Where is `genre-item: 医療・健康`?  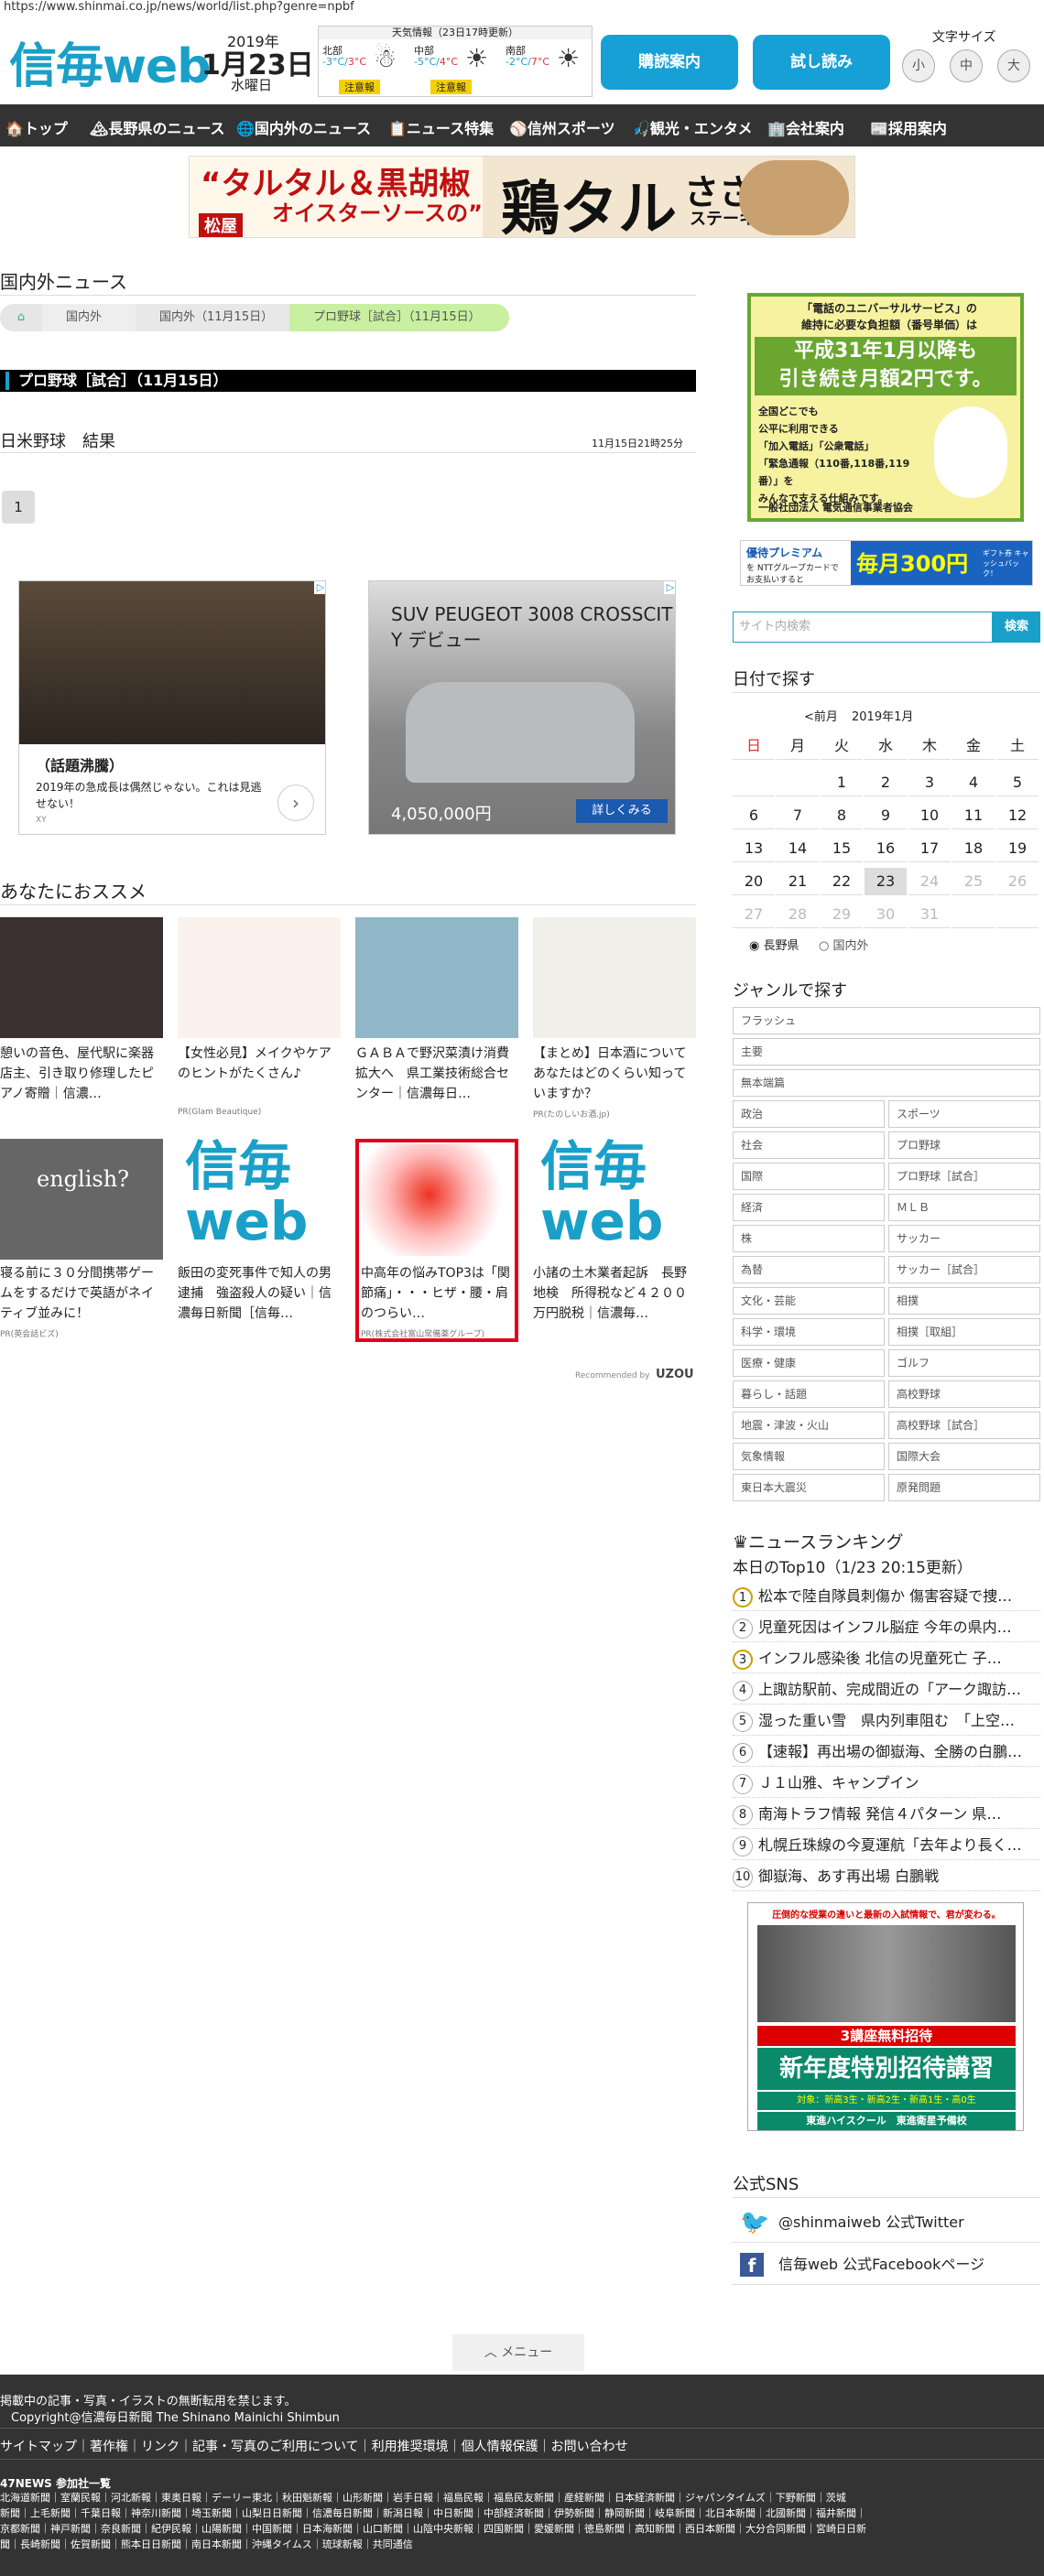
genre-item: 医療・健康 is located at coordinates (809, 1363).